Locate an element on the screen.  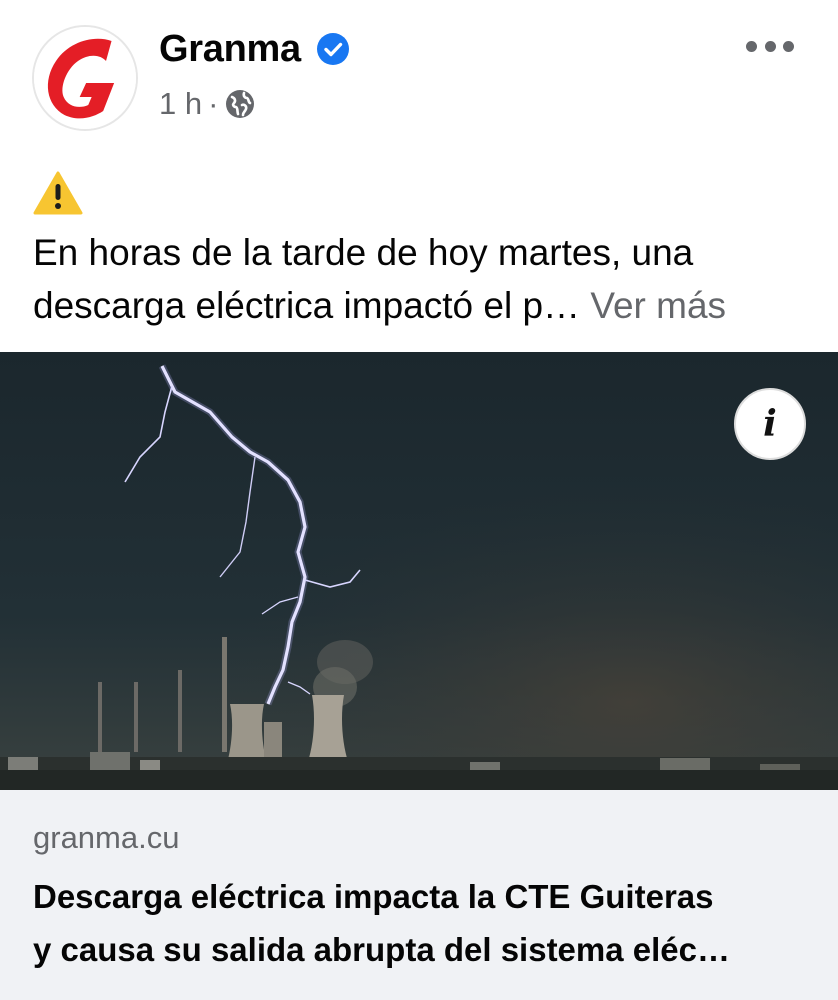
page-avatar is located at coordinates (85, 78).